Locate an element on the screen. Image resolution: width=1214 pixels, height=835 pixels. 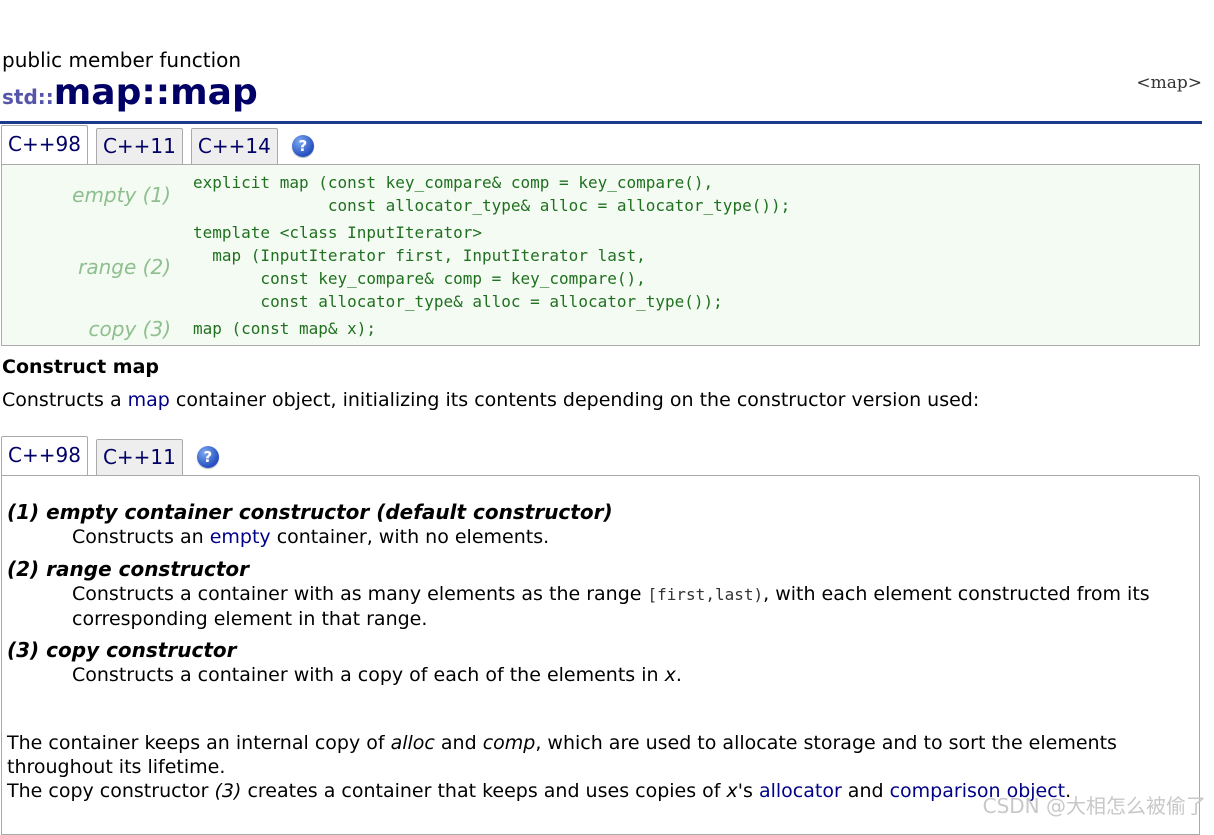
description-title: (2) range constructor is located at coordinates (128, 569).